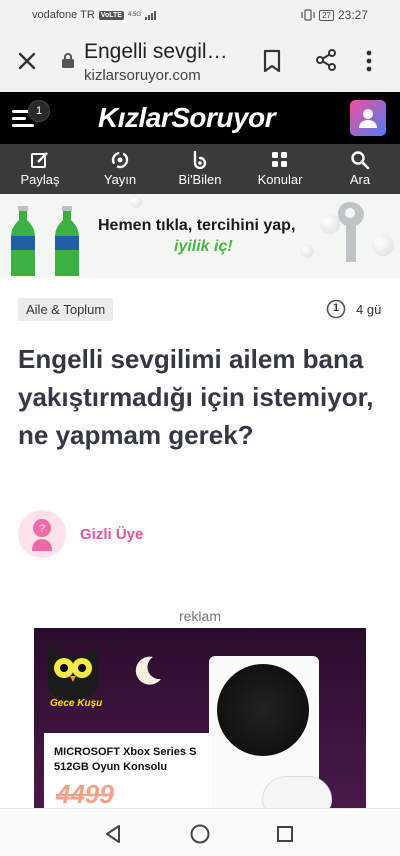  Describe the element at coordinates (272, 61) in the screenshot. I see `bookmark-icon` at that location.